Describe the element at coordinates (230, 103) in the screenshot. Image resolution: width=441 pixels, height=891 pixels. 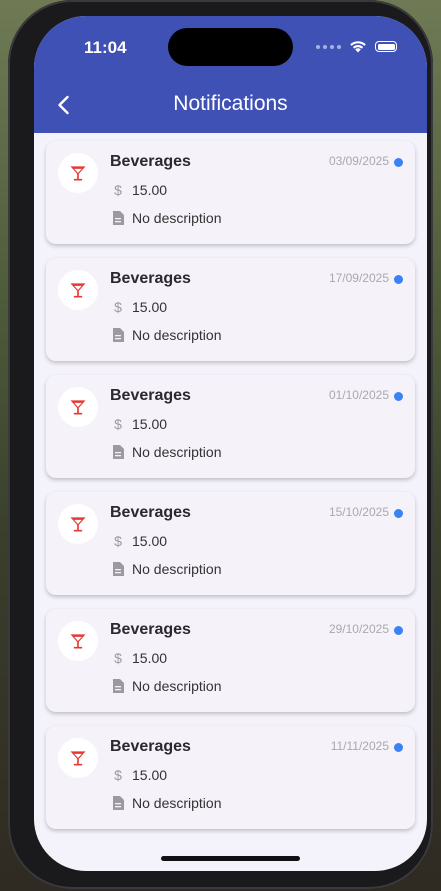
I see `page-title: Notifications` at that location.